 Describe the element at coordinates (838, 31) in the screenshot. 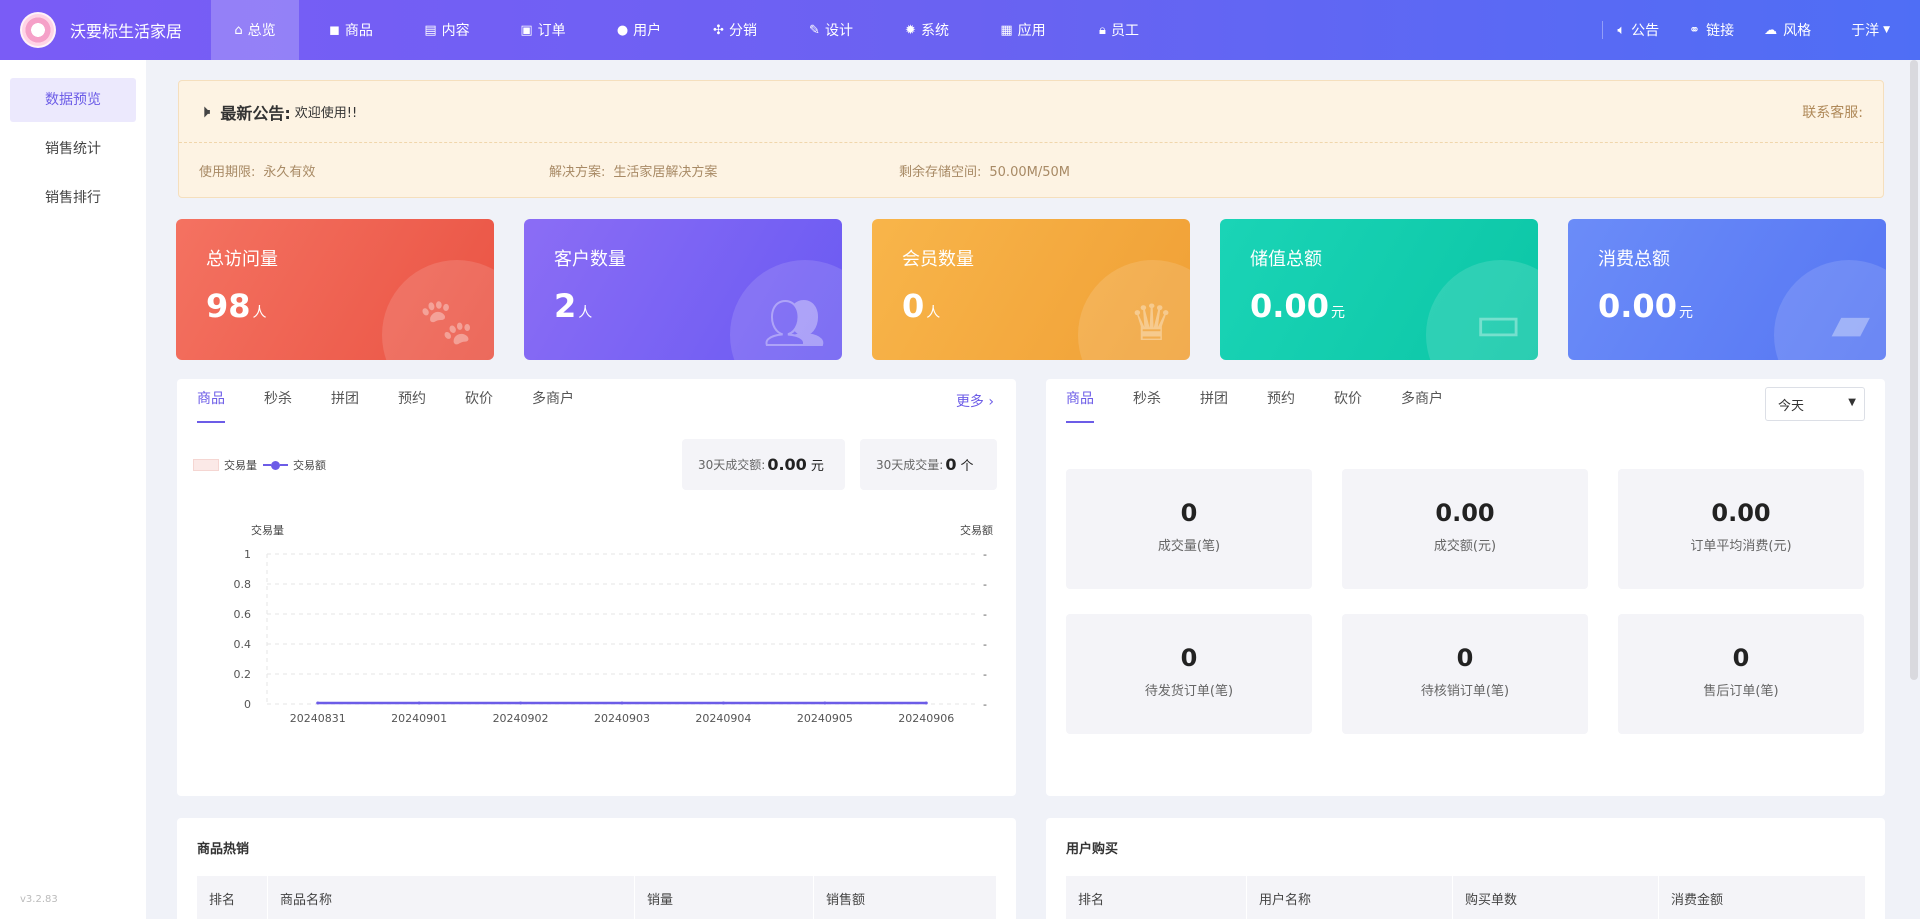

I see `nav-label: 设计` at that location.